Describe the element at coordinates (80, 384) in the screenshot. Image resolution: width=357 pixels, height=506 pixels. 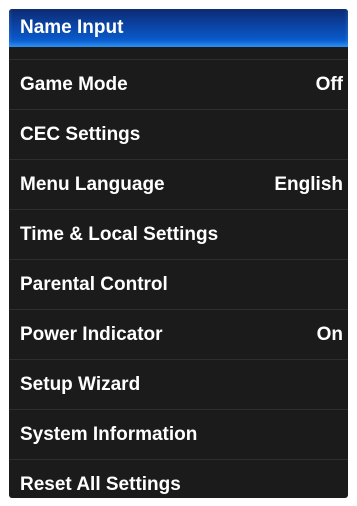
I see `menu-item-label: Setup Wizard` at that location.